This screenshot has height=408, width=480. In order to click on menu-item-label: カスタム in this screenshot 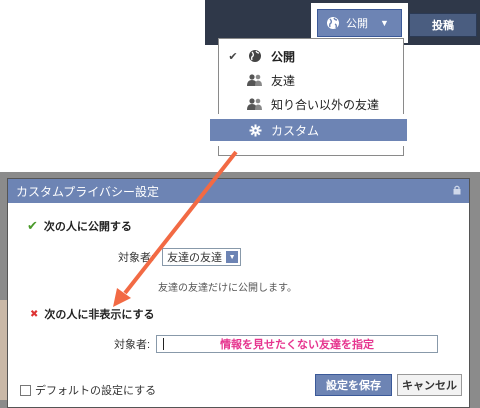, I will do `click(295, 130)`.